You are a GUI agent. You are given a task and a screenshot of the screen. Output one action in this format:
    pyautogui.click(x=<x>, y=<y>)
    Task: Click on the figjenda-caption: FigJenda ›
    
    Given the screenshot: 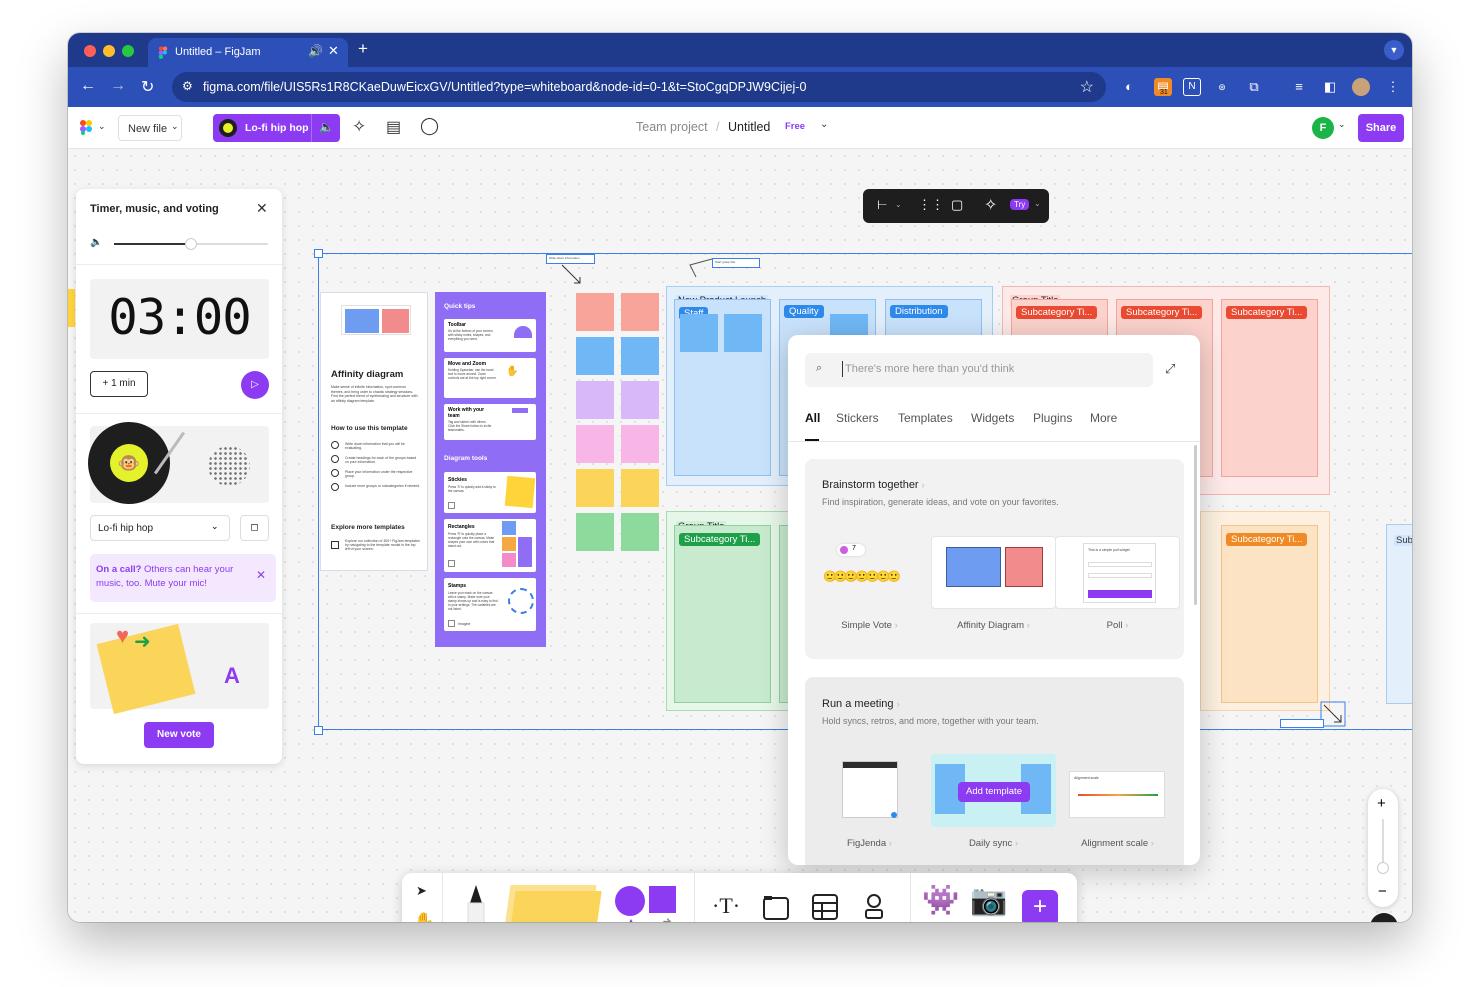 What is the action you would take?
    pyautogui.click(x=869, y=843)
    